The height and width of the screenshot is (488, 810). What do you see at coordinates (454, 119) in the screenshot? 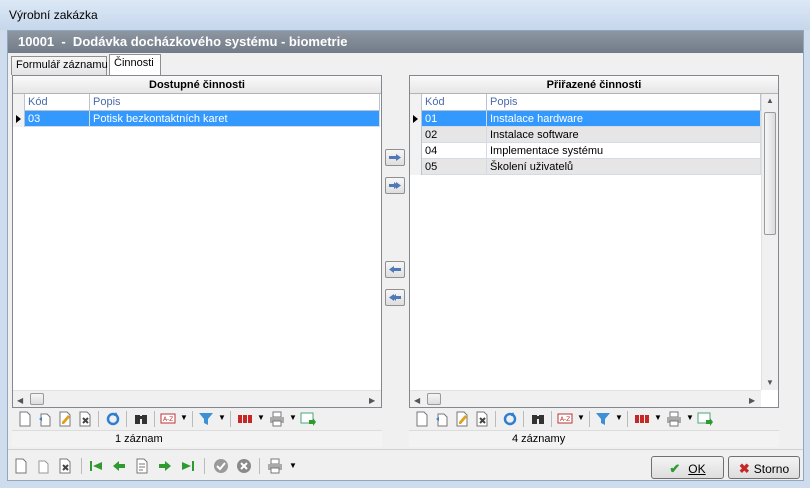
I see `cell-code: 01` at bounding box center [454, 119].